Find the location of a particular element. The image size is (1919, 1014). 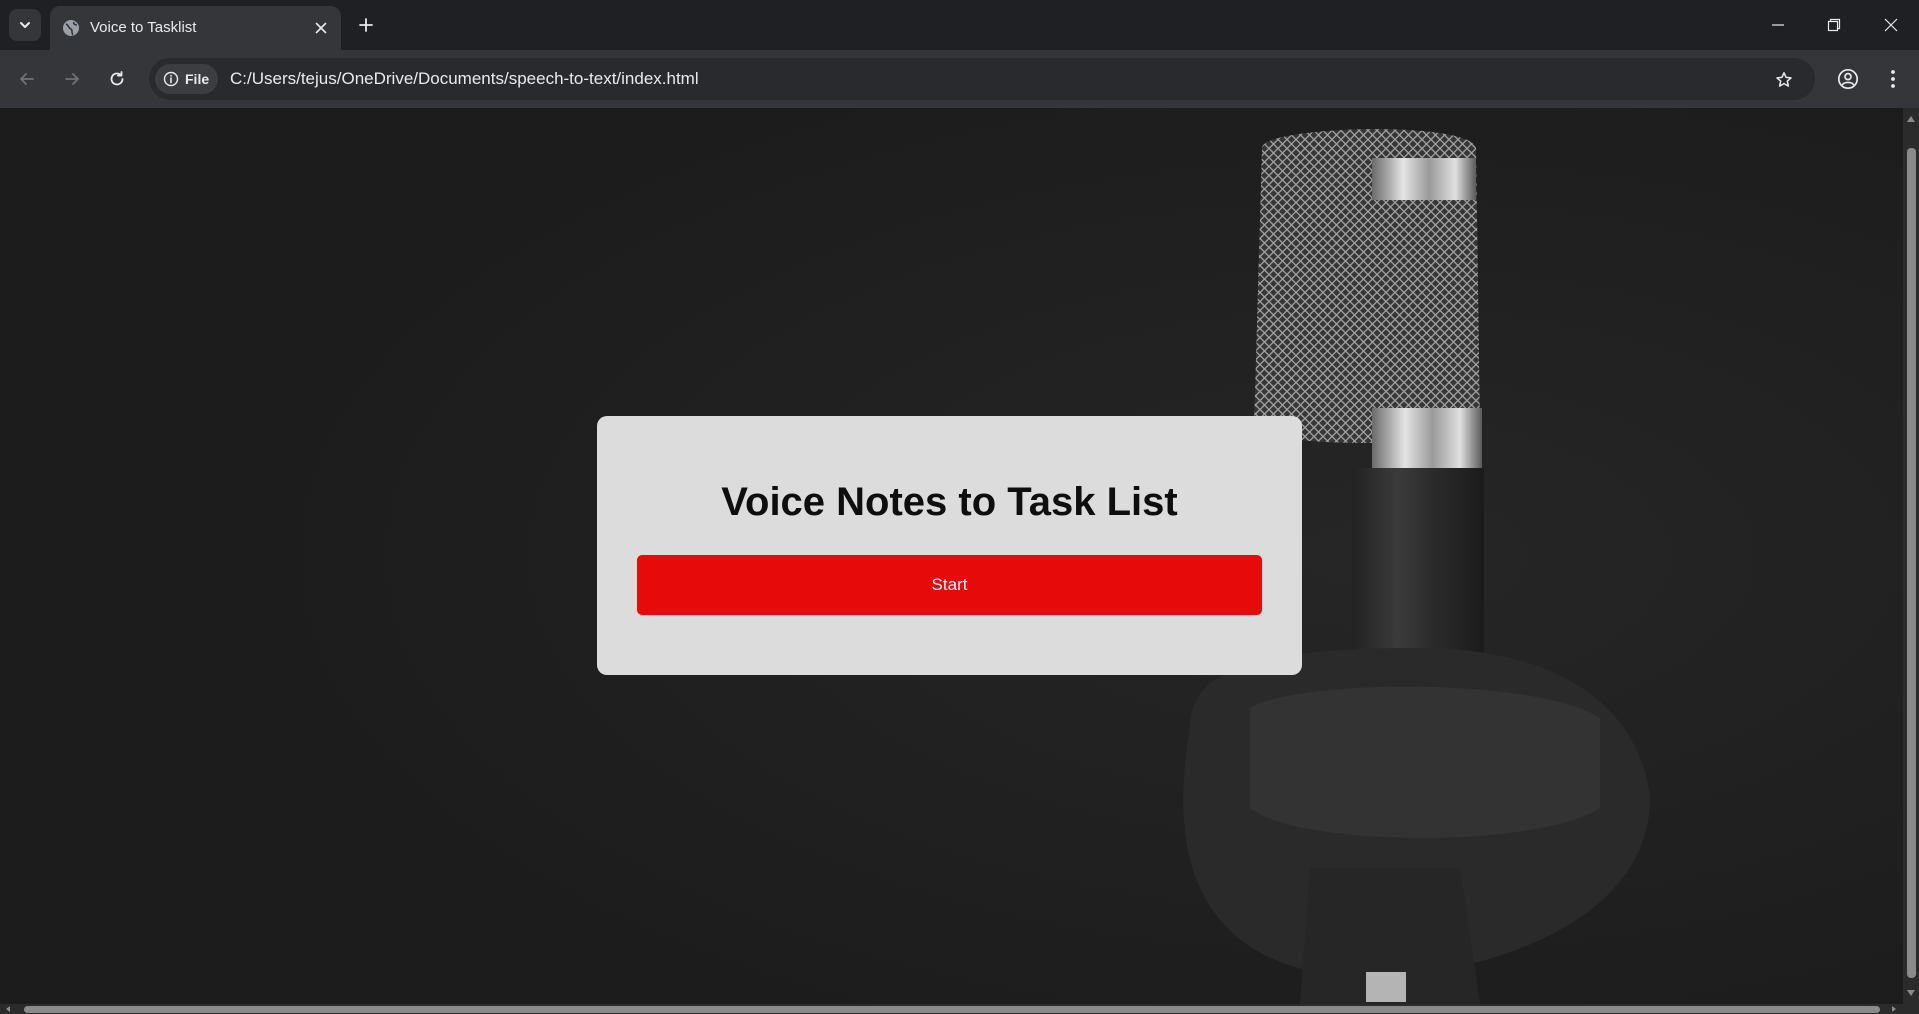

restore-icon is located at coordinates (1834, 25).